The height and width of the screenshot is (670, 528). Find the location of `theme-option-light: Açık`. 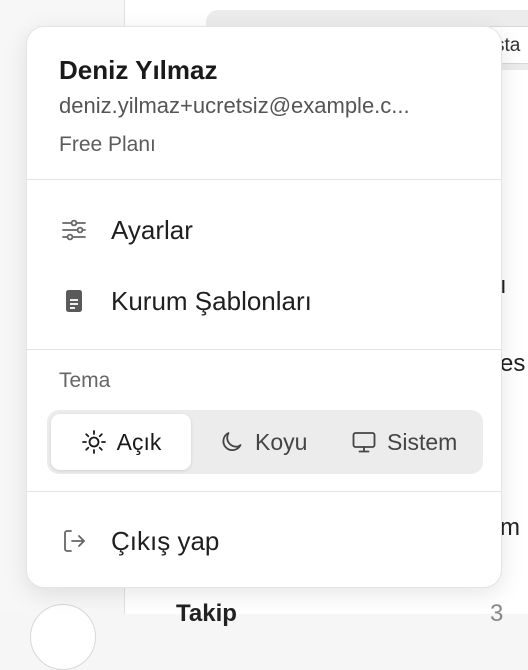

theme-option-light: Açık is located at coordinates (121, 442).